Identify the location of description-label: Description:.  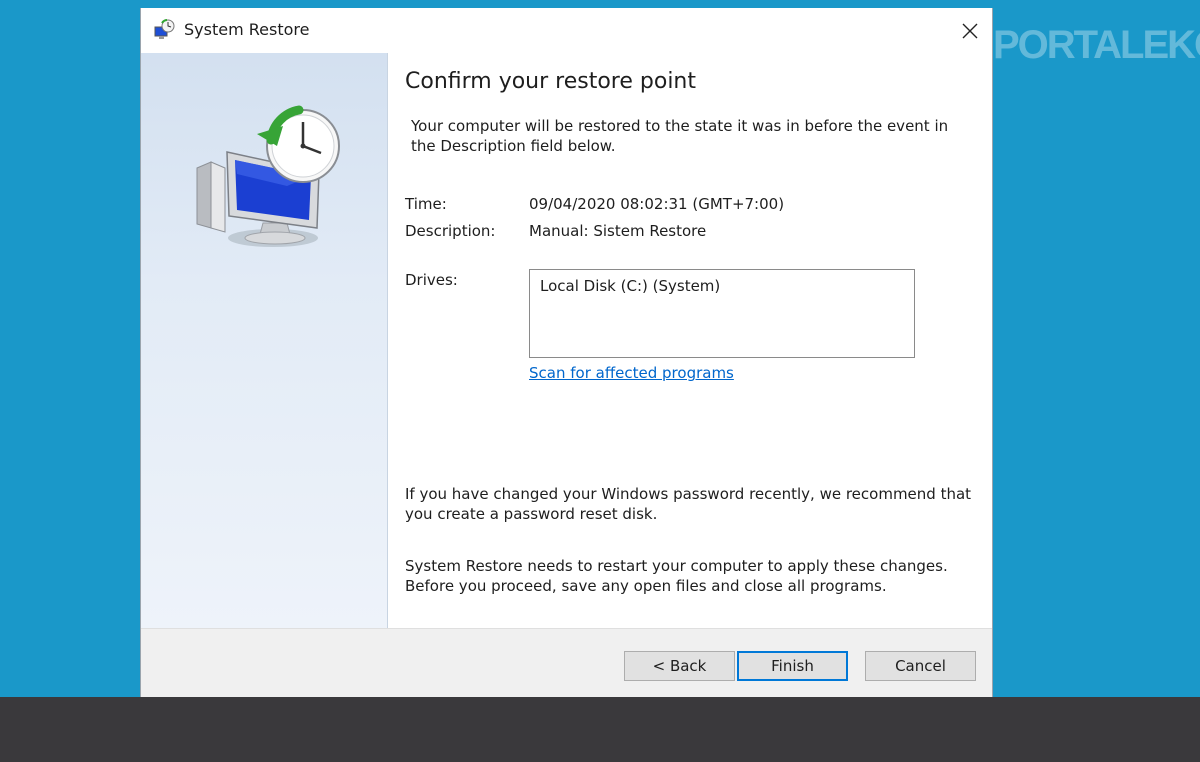
(450, 231).